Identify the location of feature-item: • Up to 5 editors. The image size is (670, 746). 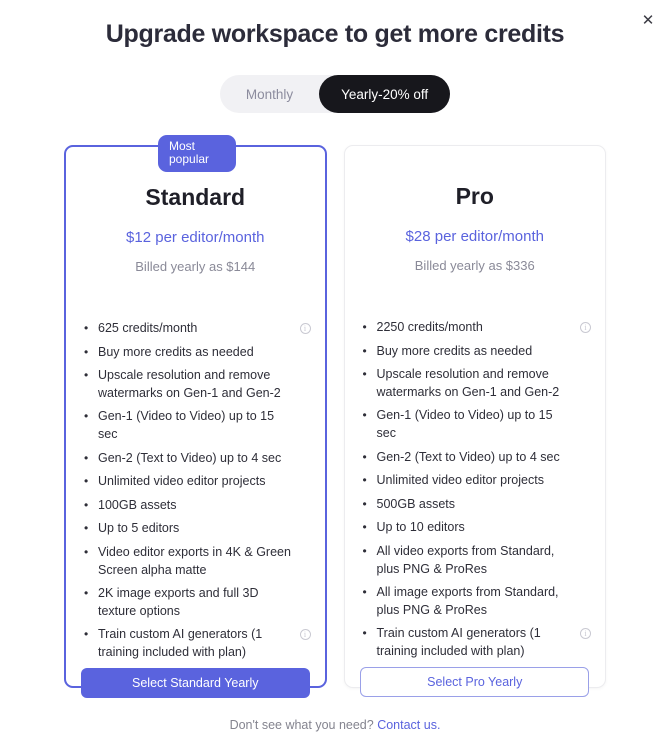
(197, 529).